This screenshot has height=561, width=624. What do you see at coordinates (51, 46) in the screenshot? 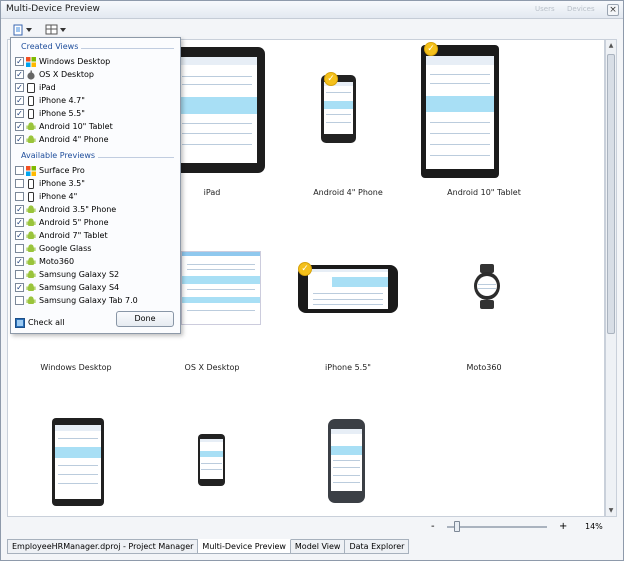
I see `created-views-title: Created Views` at bounding box center [51, 46].